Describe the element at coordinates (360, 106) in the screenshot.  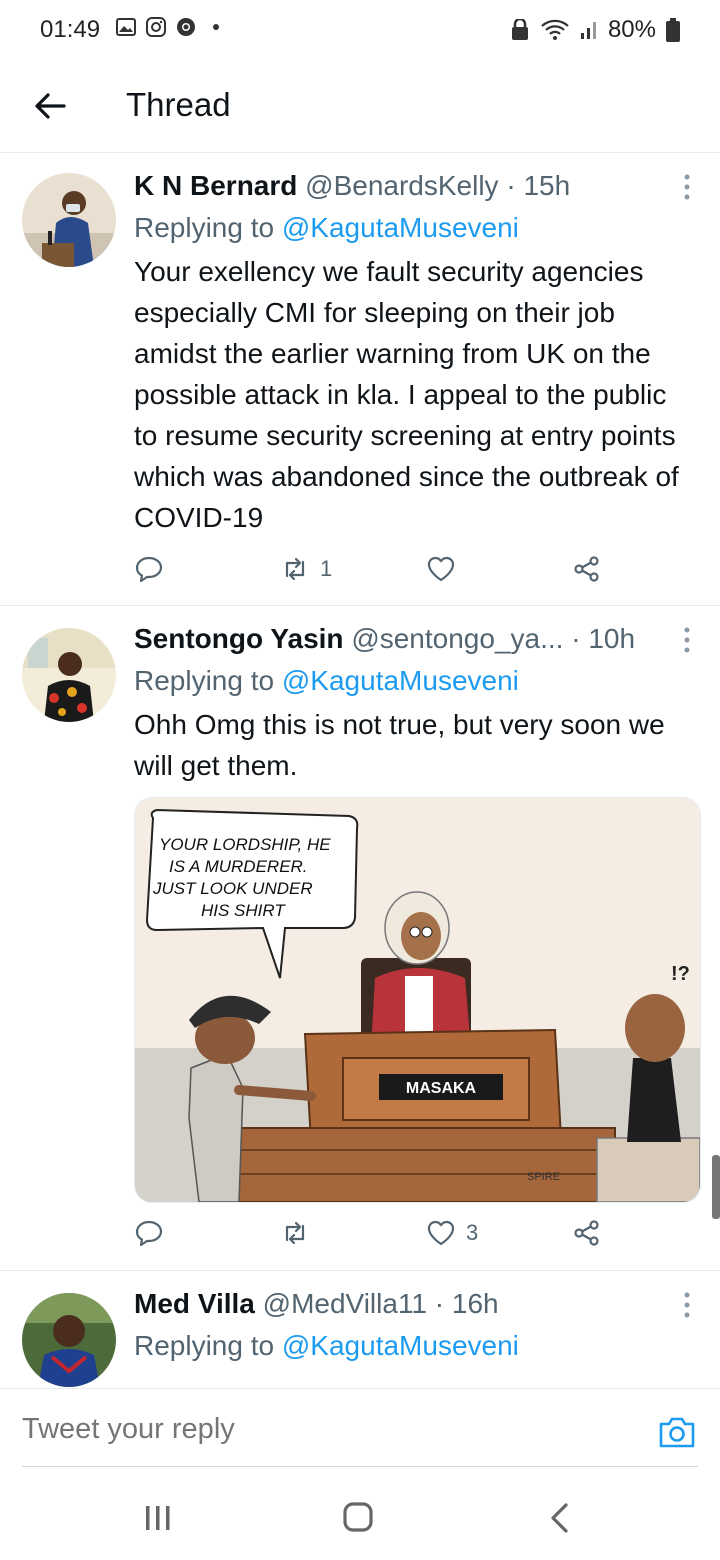
I see `thread-header: Thread` at that location.